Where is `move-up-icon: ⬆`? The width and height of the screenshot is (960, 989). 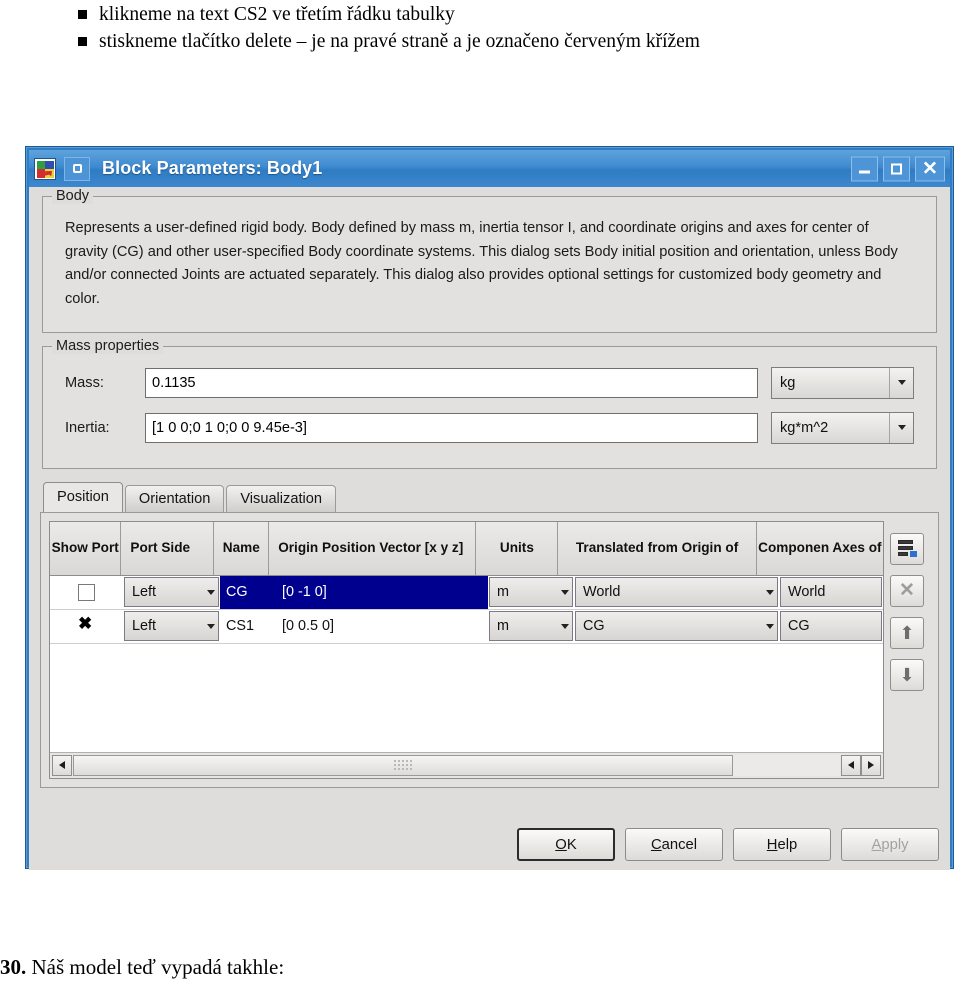 move-up-icon: ⬆ is located at coordinates (907, 632).